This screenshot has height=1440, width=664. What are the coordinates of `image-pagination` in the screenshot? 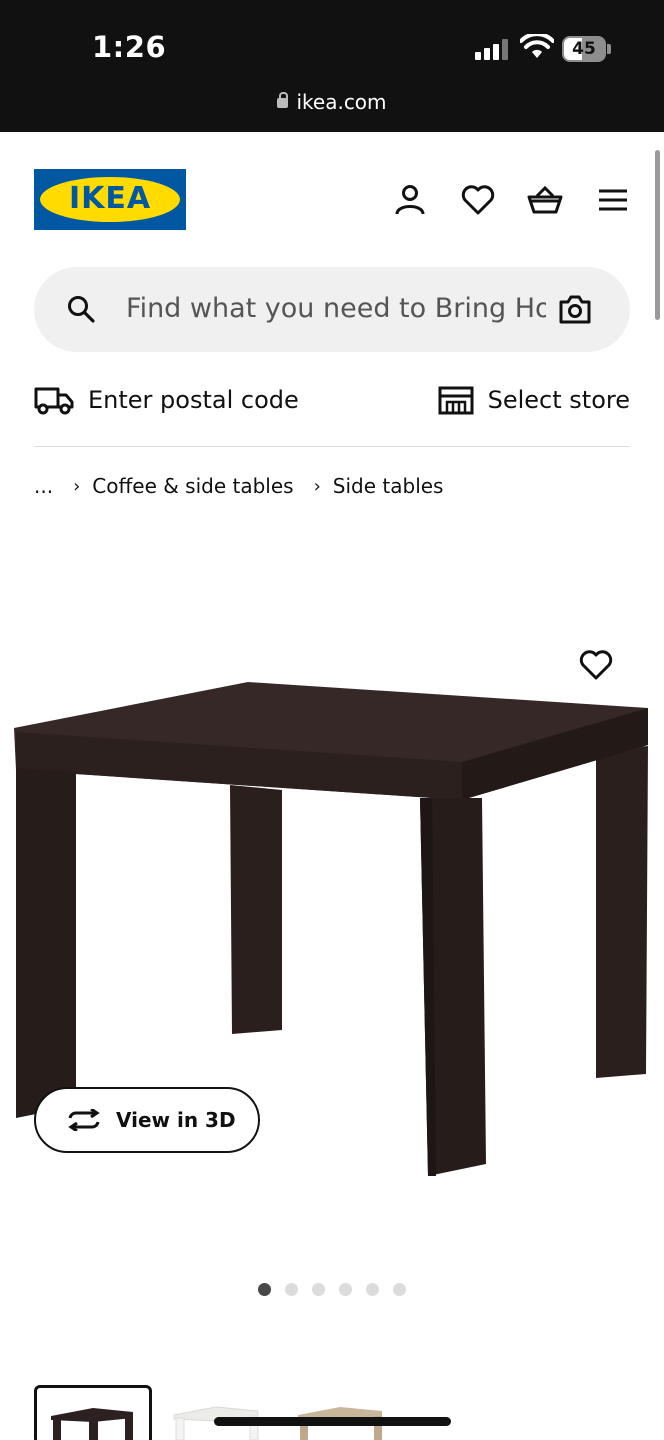 It's located at (339, 1289).